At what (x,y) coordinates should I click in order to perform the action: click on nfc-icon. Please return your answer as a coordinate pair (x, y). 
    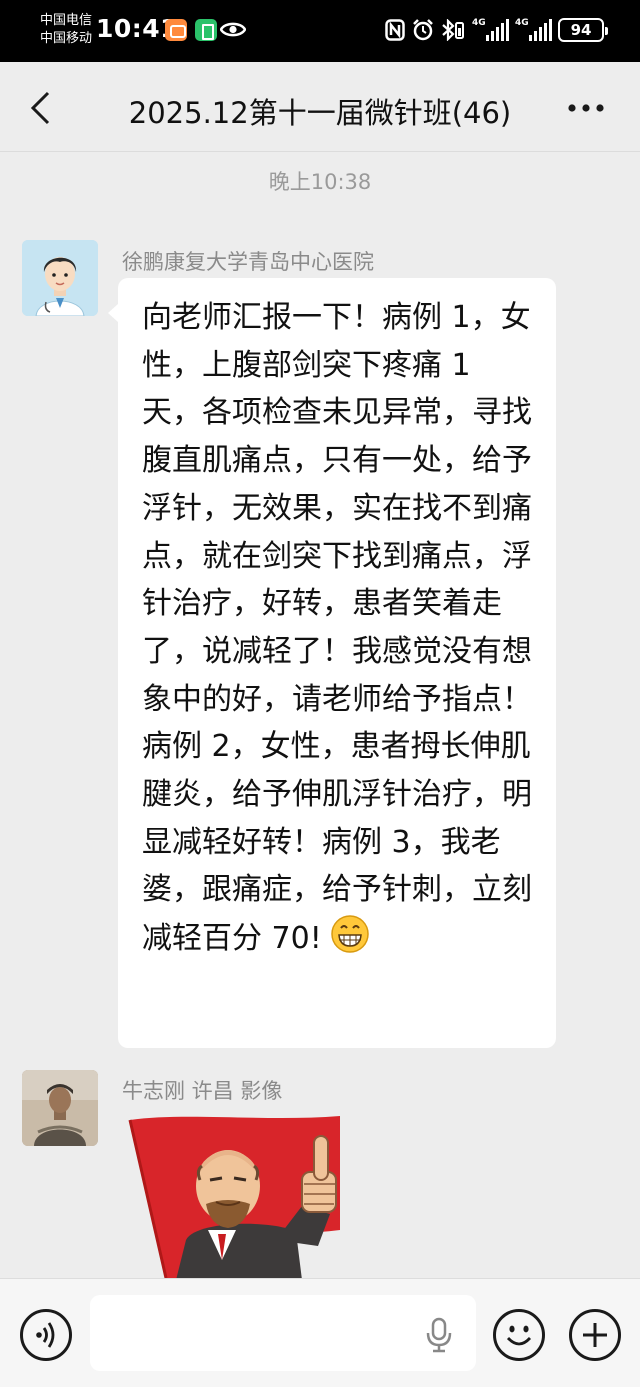
    Looking at the image, I should click on (395, 30).